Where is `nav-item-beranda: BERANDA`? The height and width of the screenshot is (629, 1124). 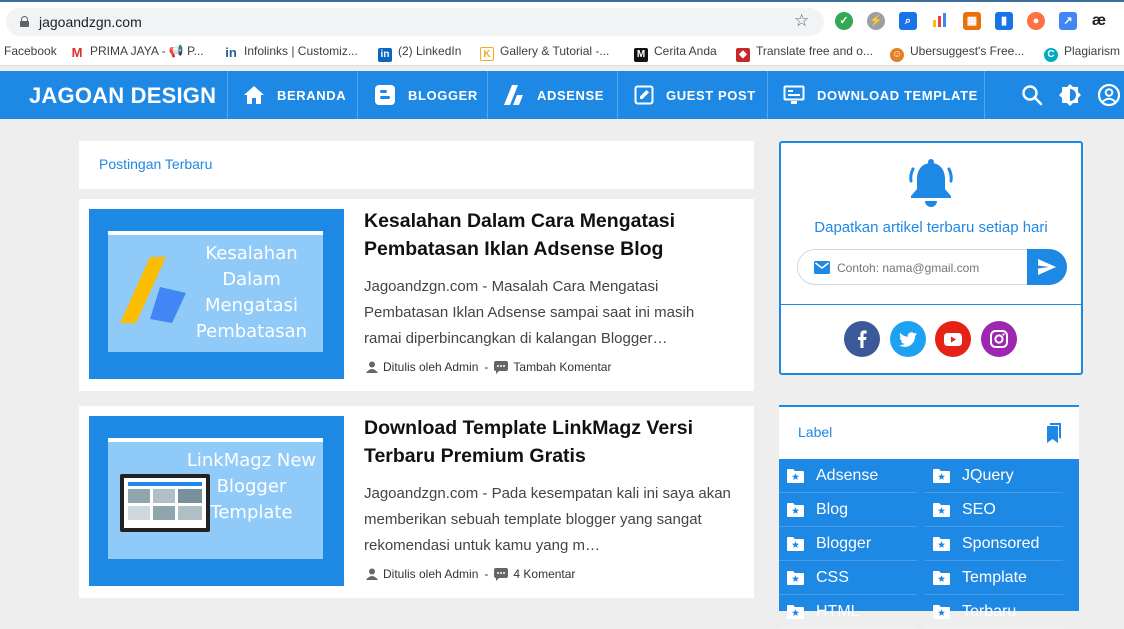 nav-item-beranda: BERANDA is located at coordinates (294, 95).